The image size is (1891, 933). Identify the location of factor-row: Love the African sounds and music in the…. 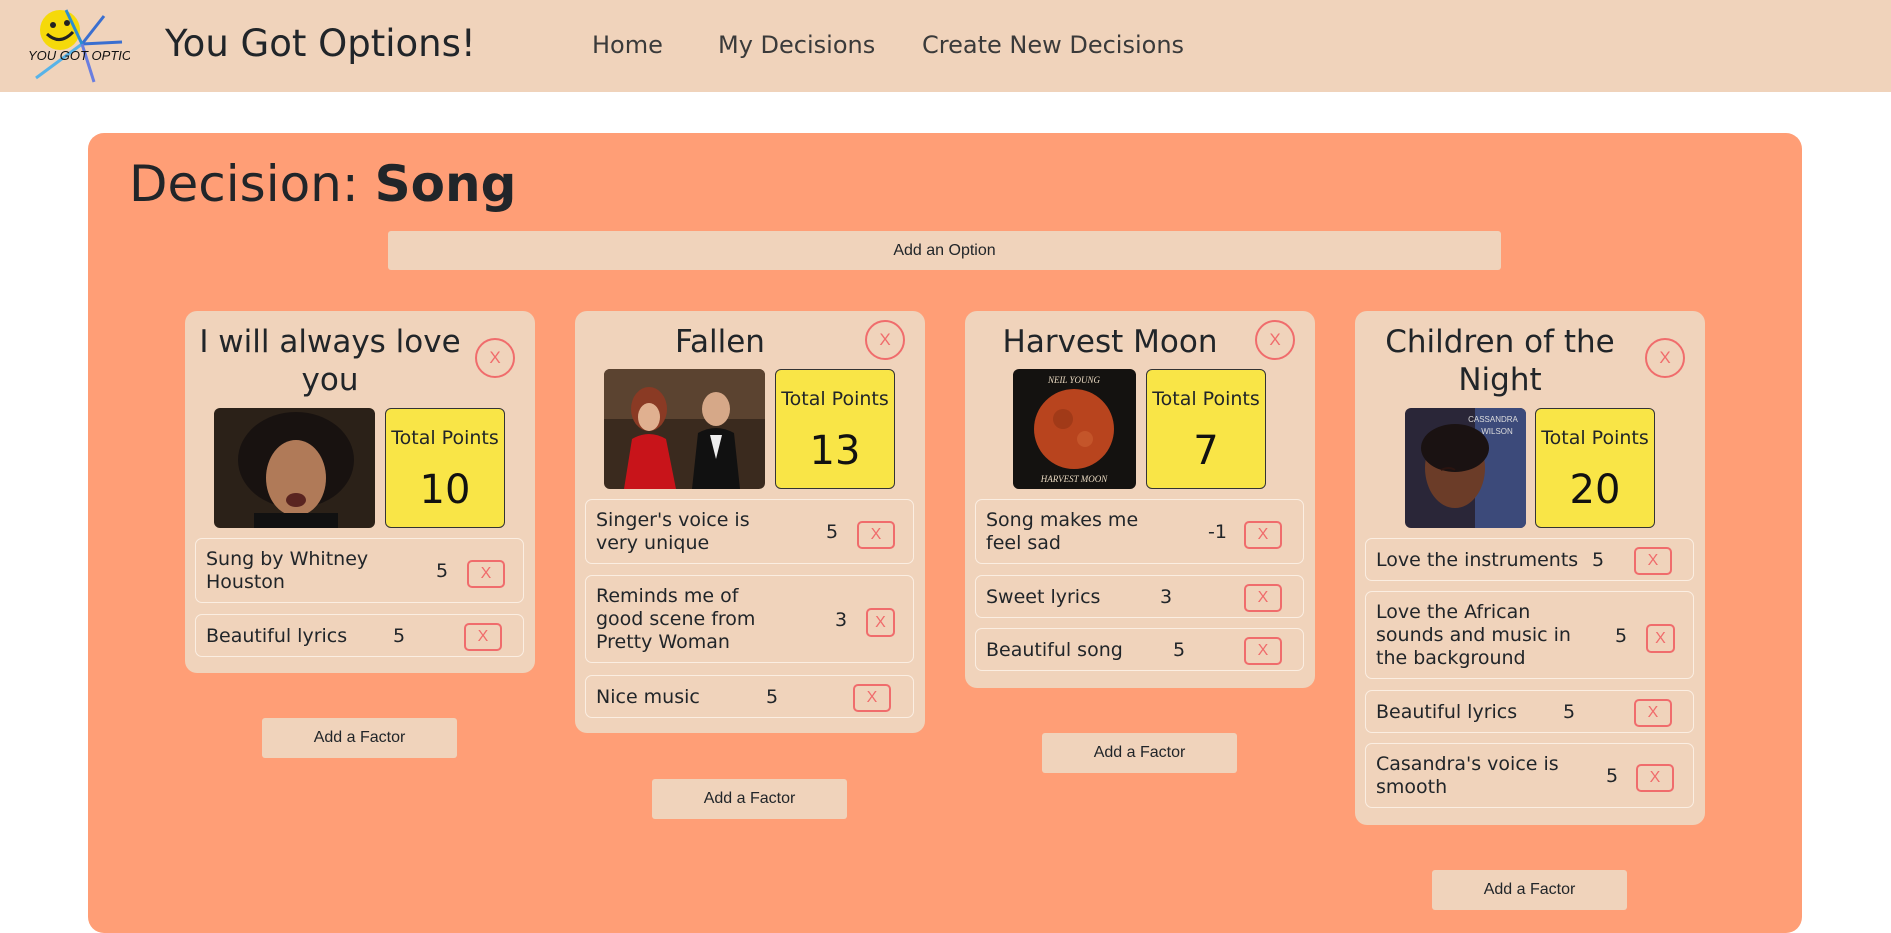
(1529, 635).